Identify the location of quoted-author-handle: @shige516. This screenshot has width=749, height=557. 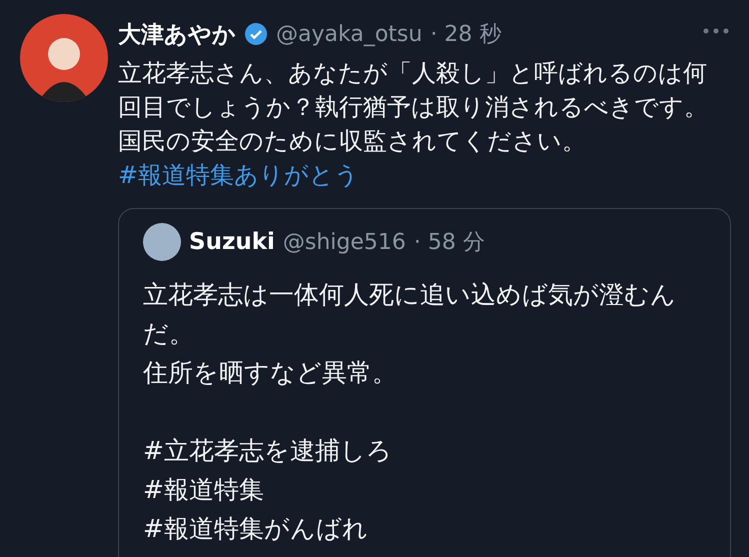
(344, 242).